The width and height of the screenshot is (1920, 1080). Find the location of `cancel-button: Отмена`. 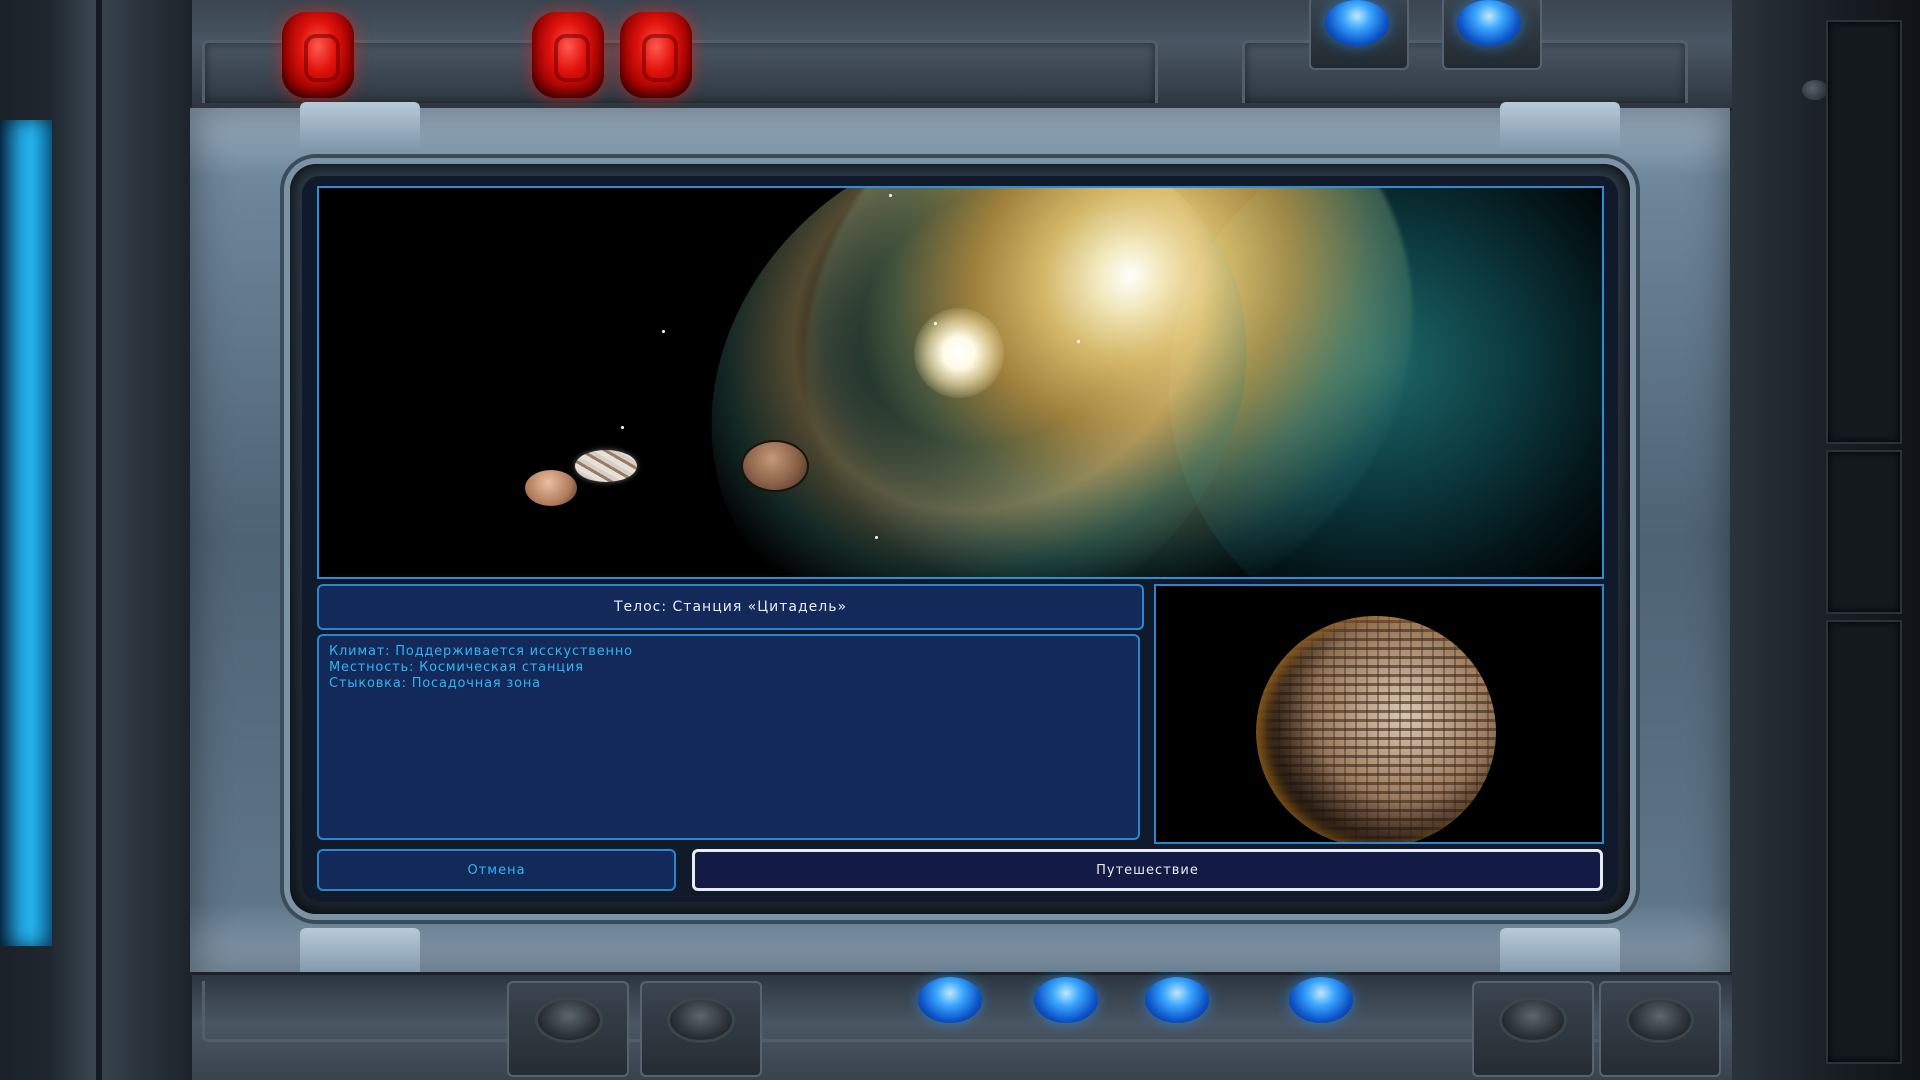

cancel-button: Отмена is located at coordinates (496, 870).